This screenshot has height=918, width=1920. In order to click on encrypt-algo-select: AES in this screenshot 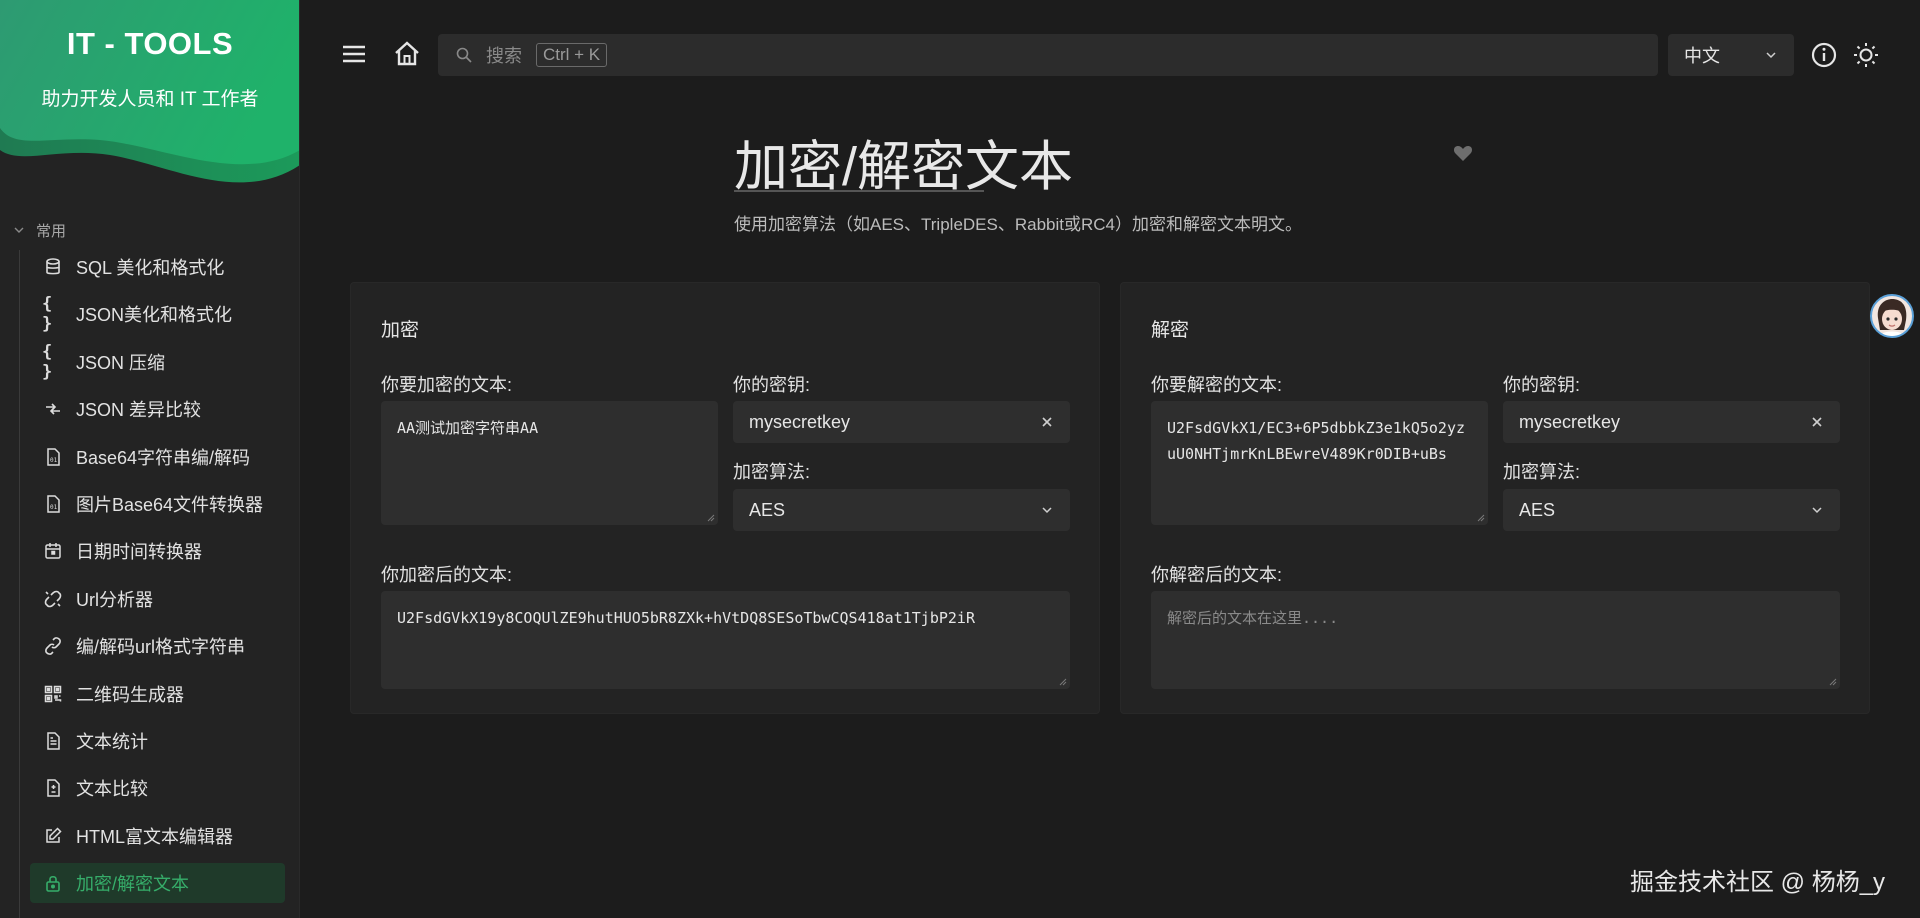, I will do `click(901, 510)`.